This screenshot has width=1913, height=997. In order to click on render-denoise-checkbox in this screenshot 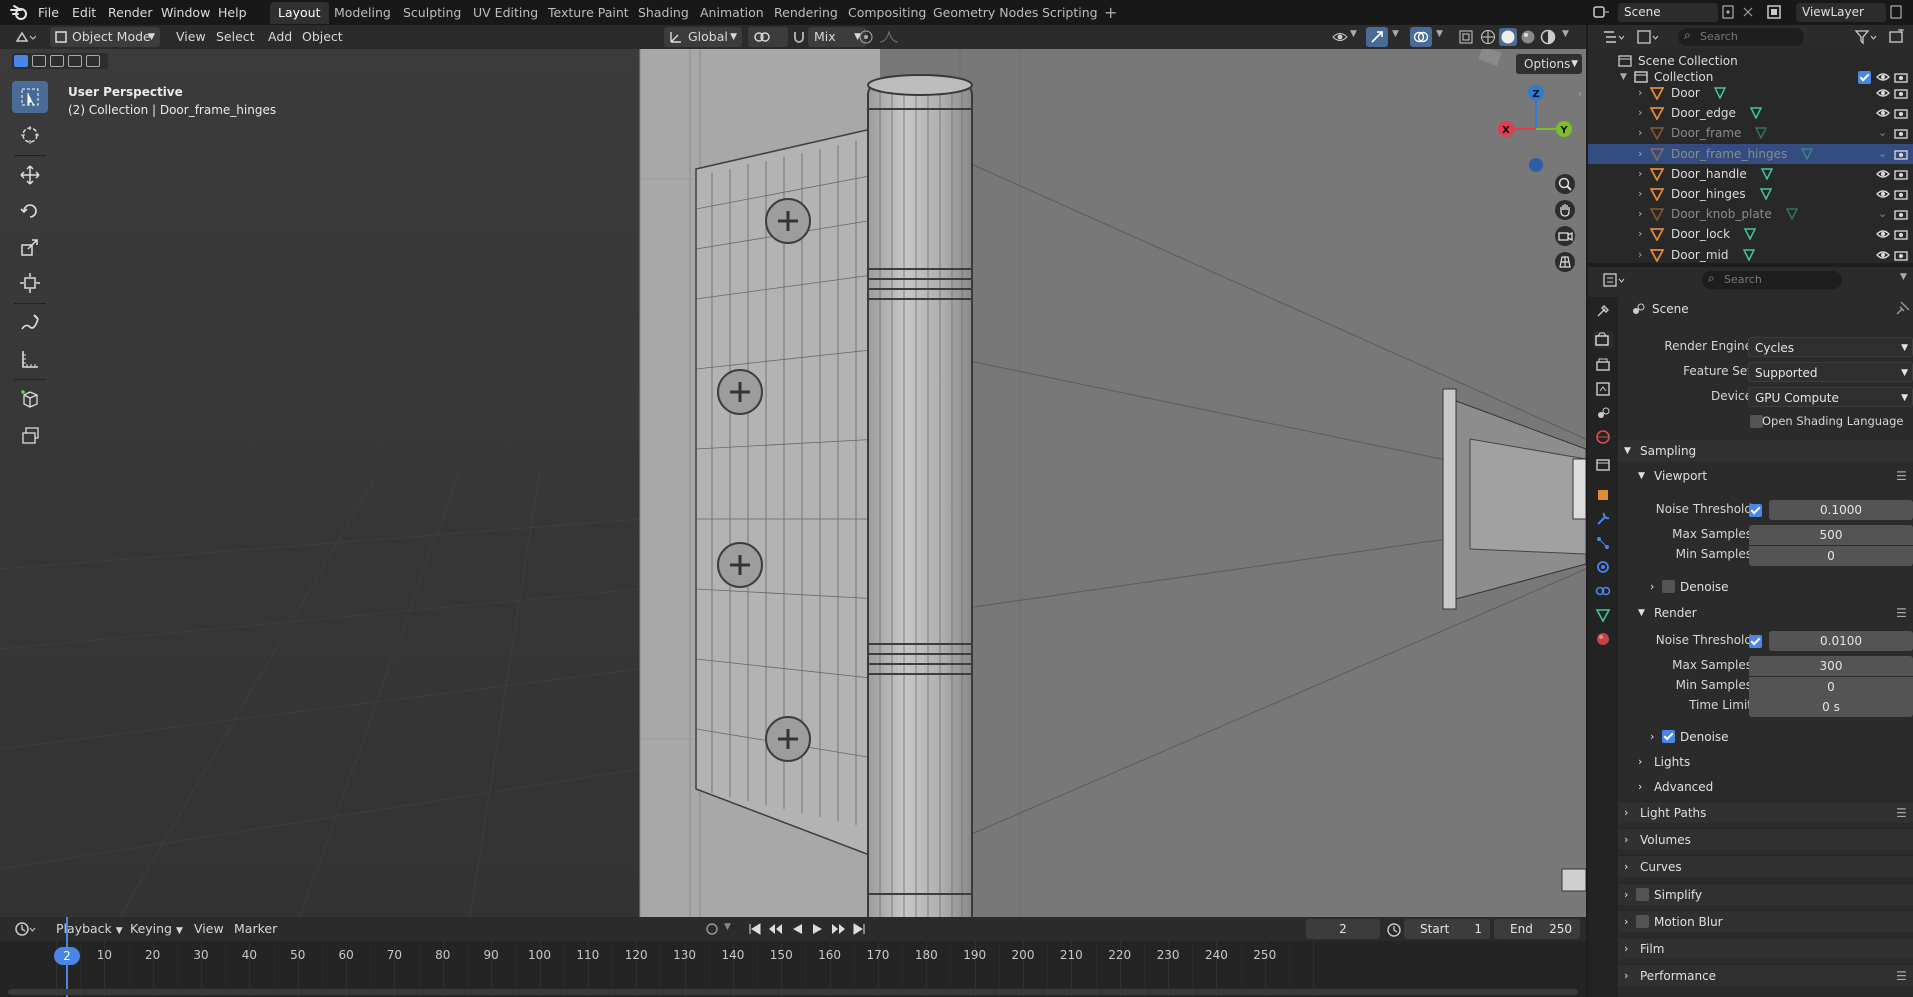, I will do `click(1668, 736)`.